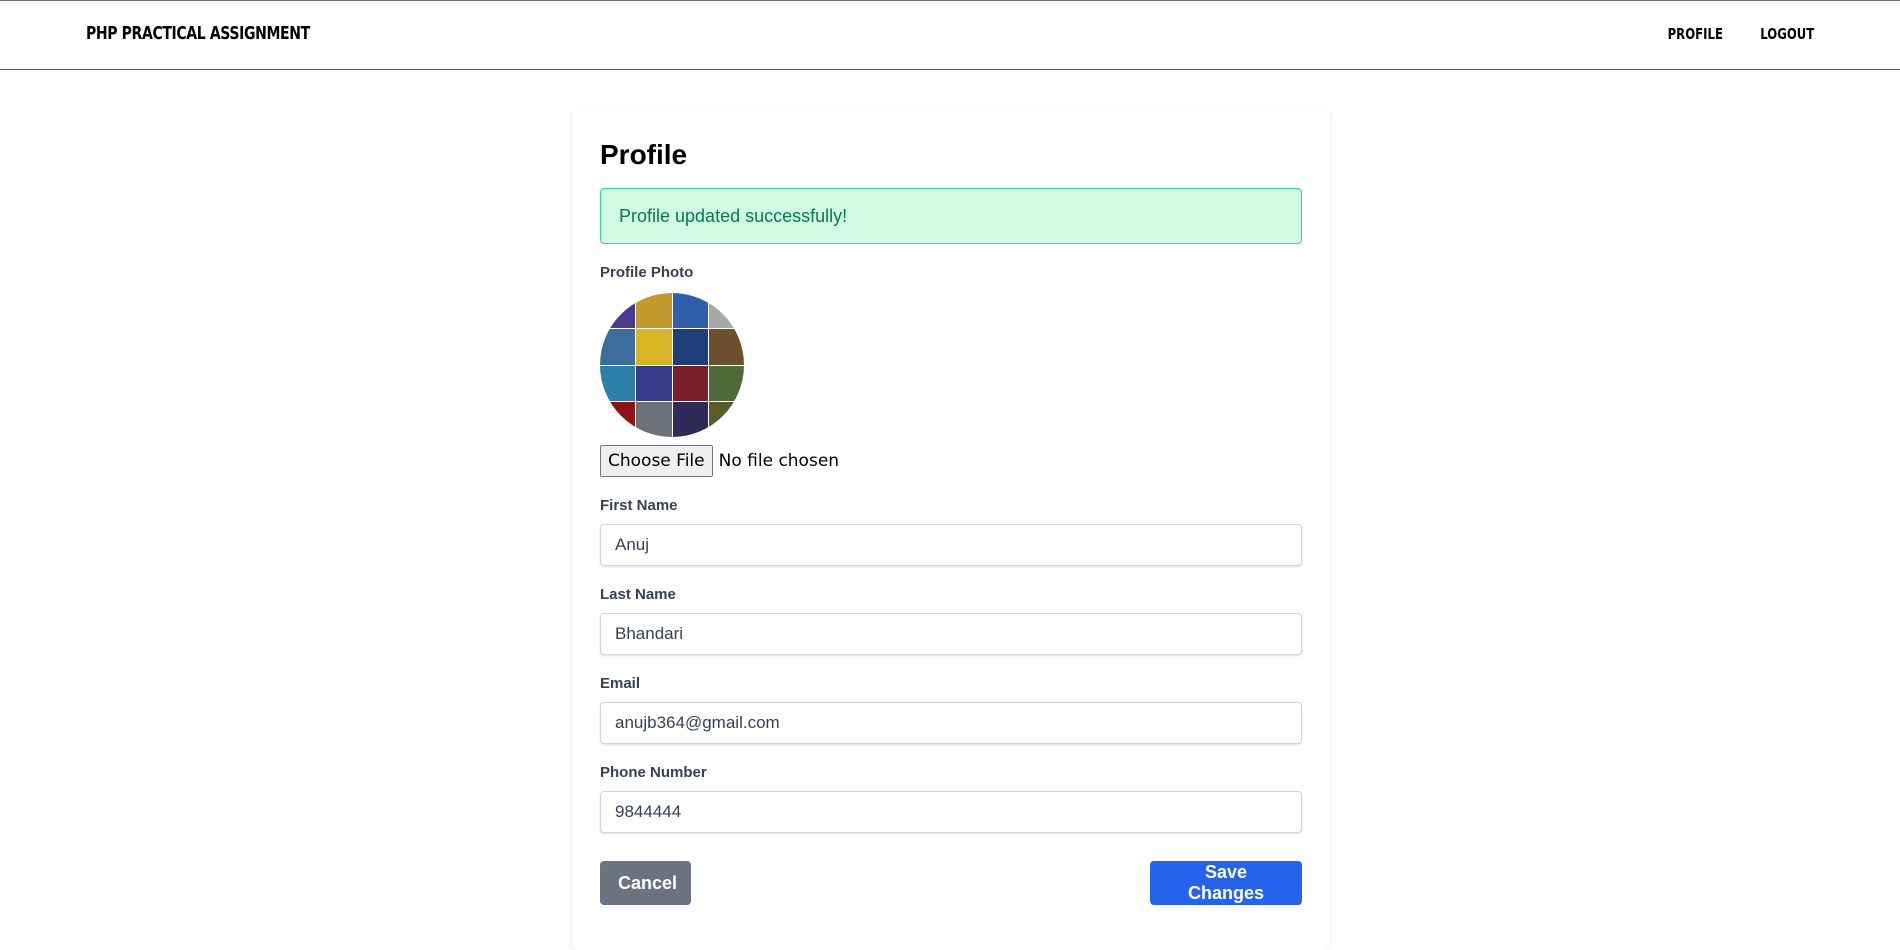 This screenshot has height=950, width=1900. I want to click on phone-field, so click(951, 812).